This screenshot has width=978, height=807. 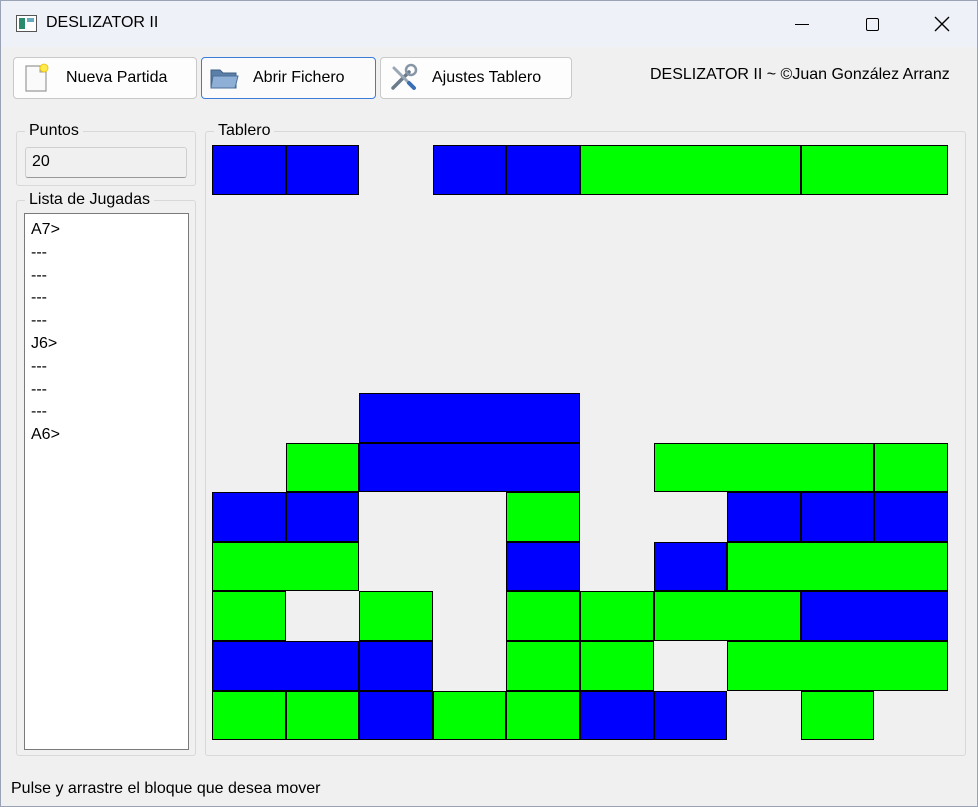 I want to click on maximize-button, so click(x=872, y=24).